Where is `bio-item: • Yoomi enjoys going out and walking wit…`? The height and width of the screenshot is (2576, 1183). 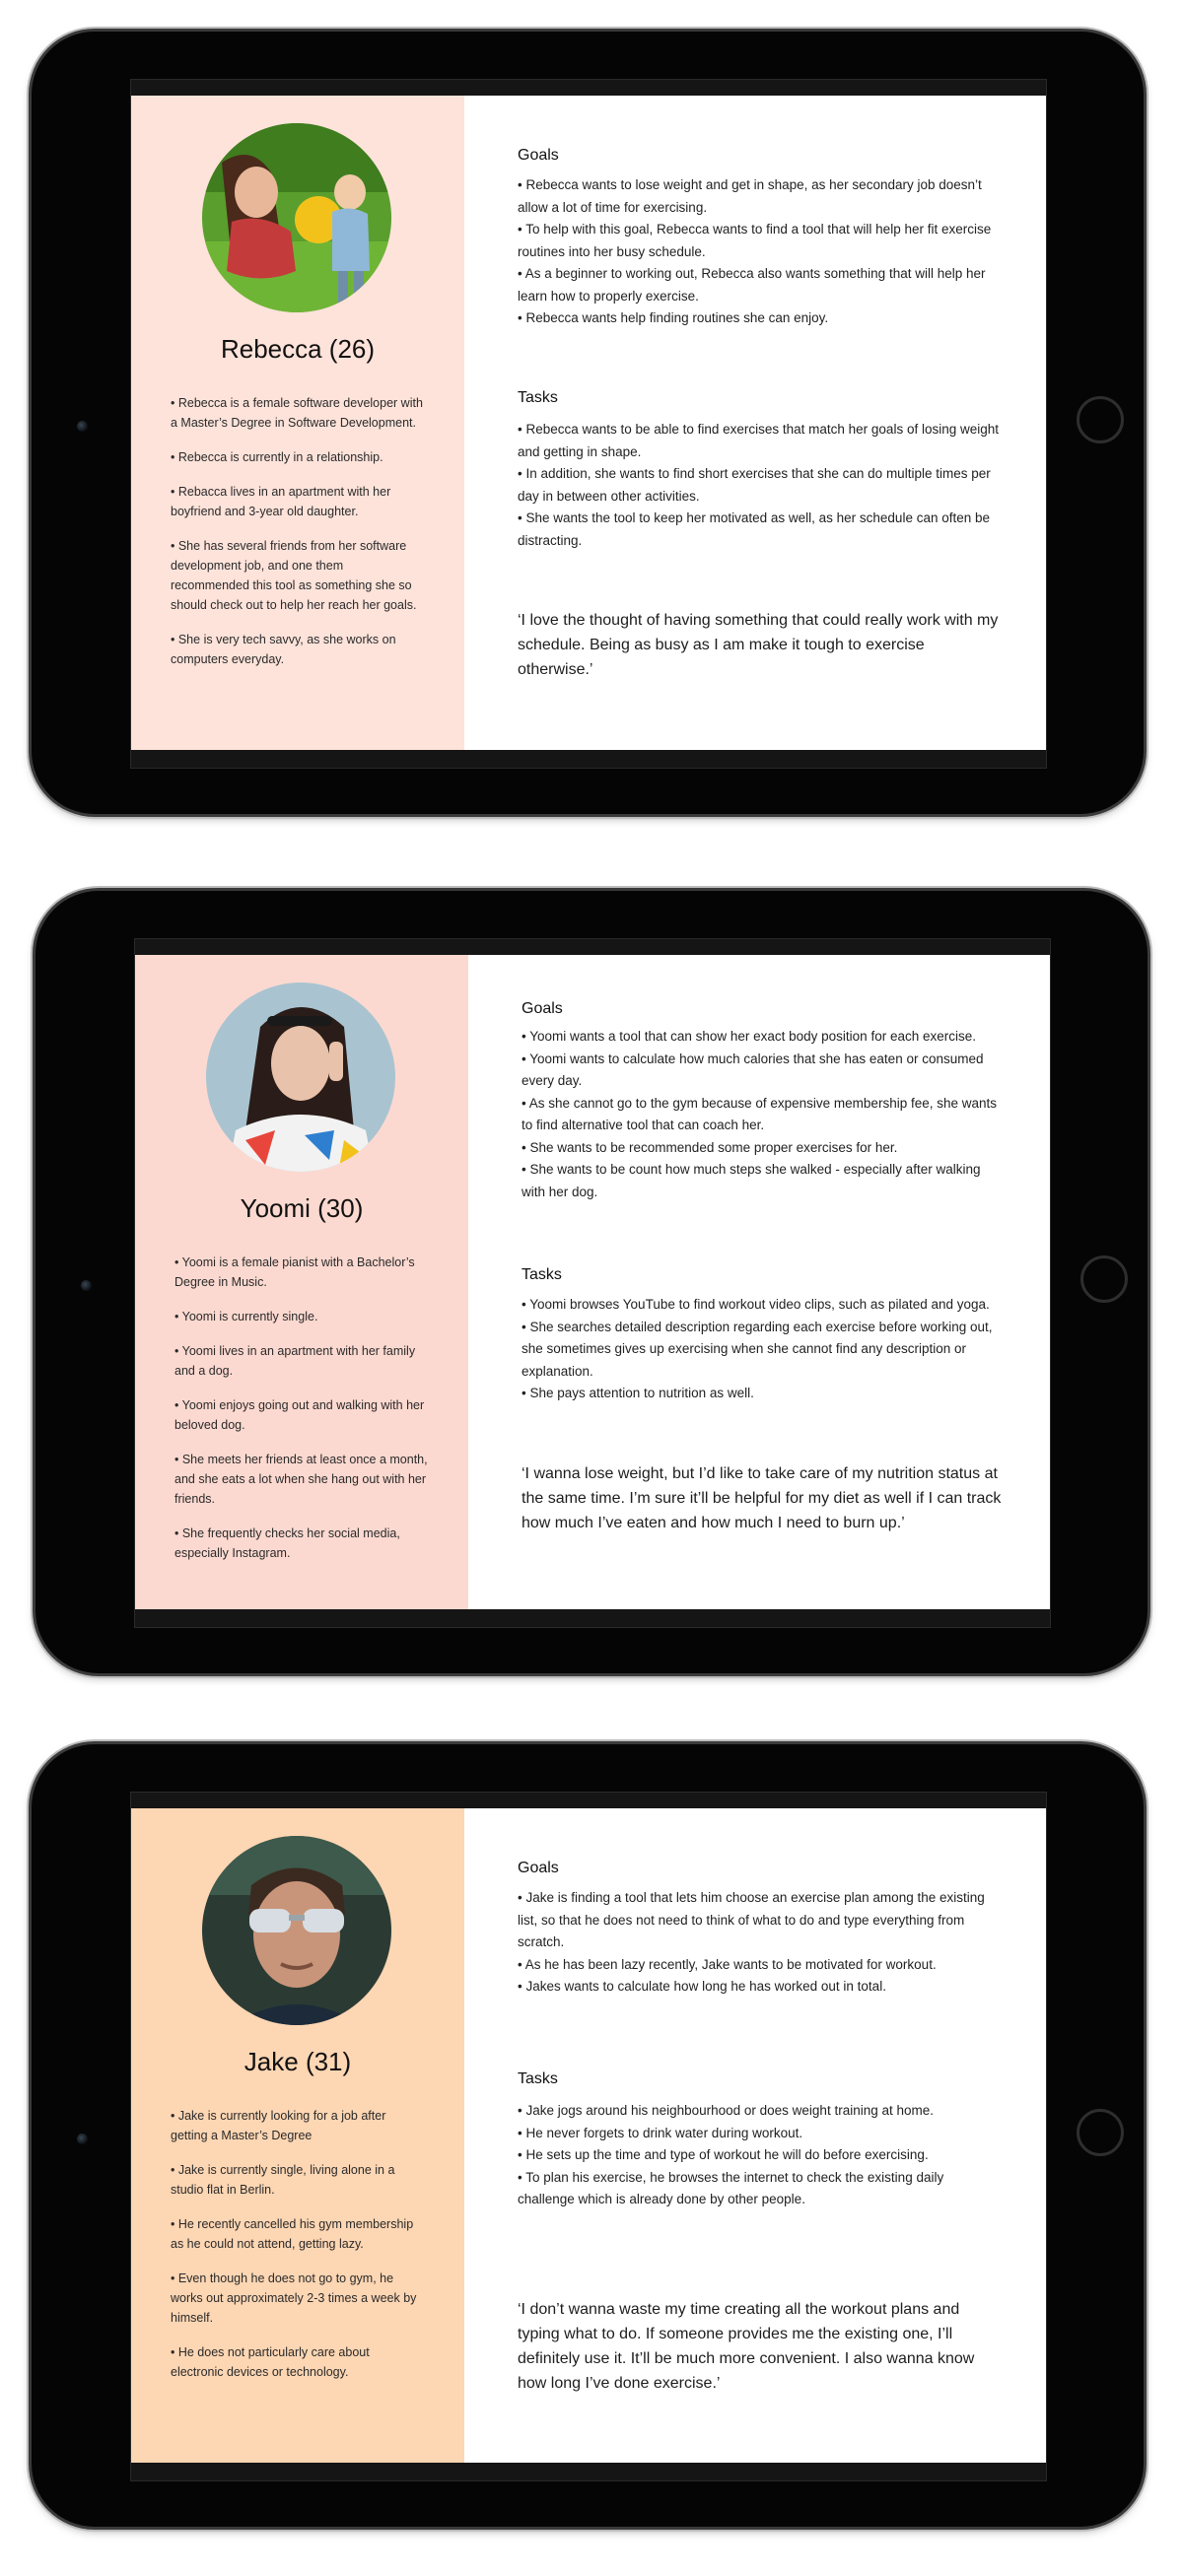 bio-item: • Yoomi enjoys going out and walking wit… is located at coordinates (299, 1415).